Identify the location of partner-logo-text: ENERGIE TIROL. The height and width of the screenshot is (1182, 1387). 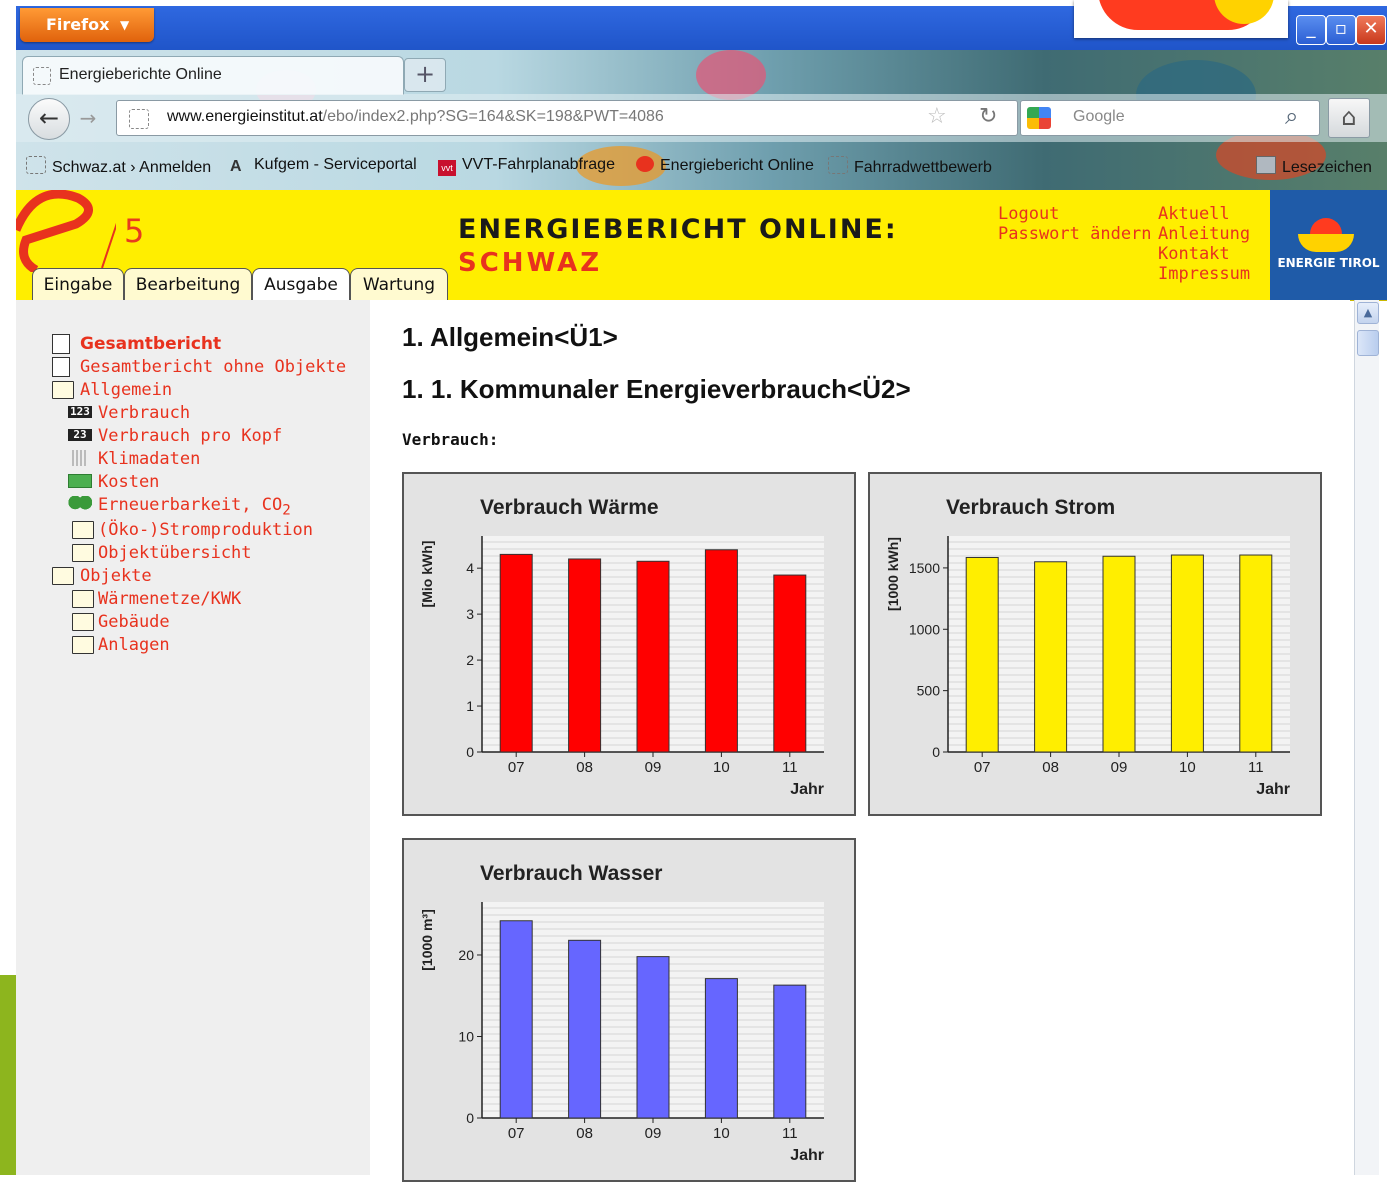
(1328, 263).